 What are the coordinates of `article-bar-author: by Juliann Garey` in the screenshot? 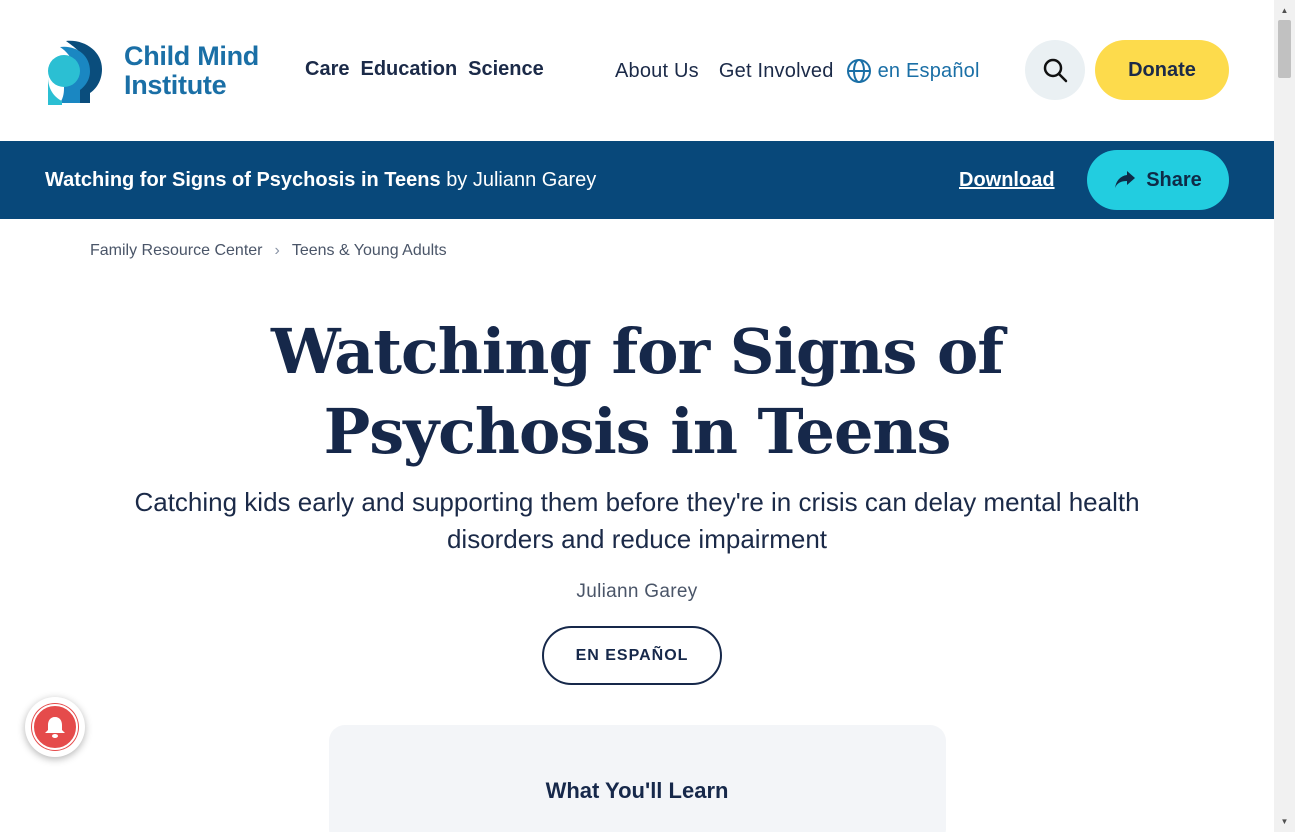 It's located at (521, 180).